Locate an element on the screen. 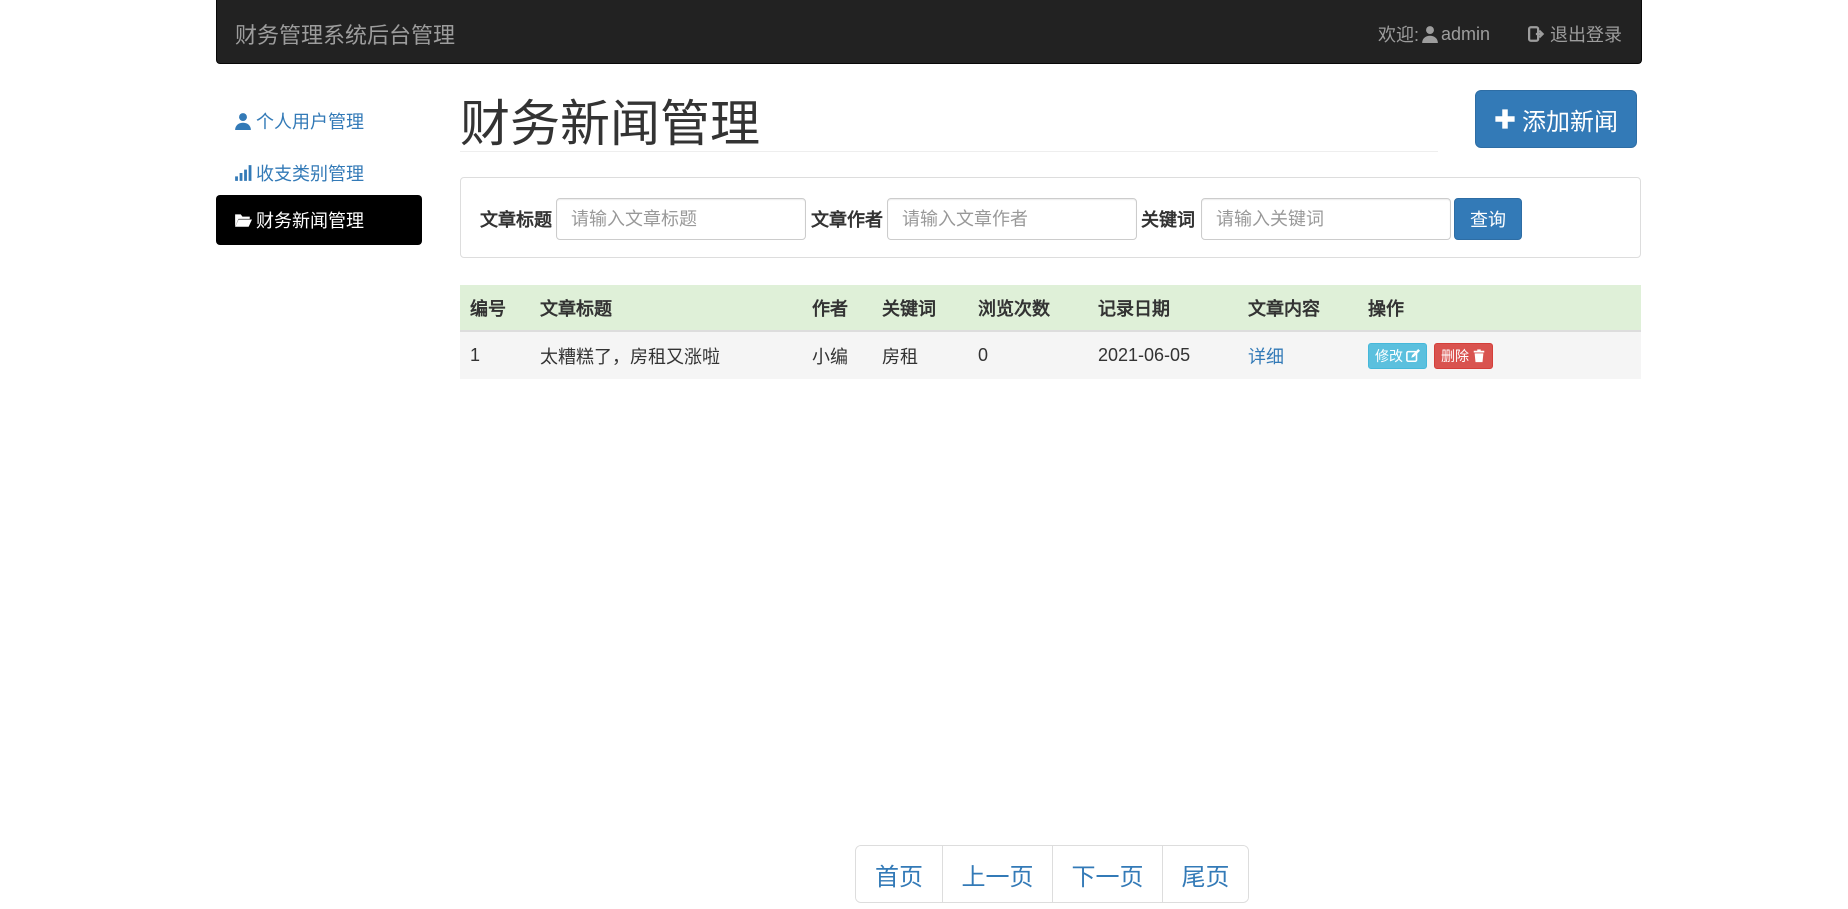 This screenshot has width=1848, height=909. search-panel: 文章标题 文章作者 关键词 查询 is located at coordinates (1050, 217).